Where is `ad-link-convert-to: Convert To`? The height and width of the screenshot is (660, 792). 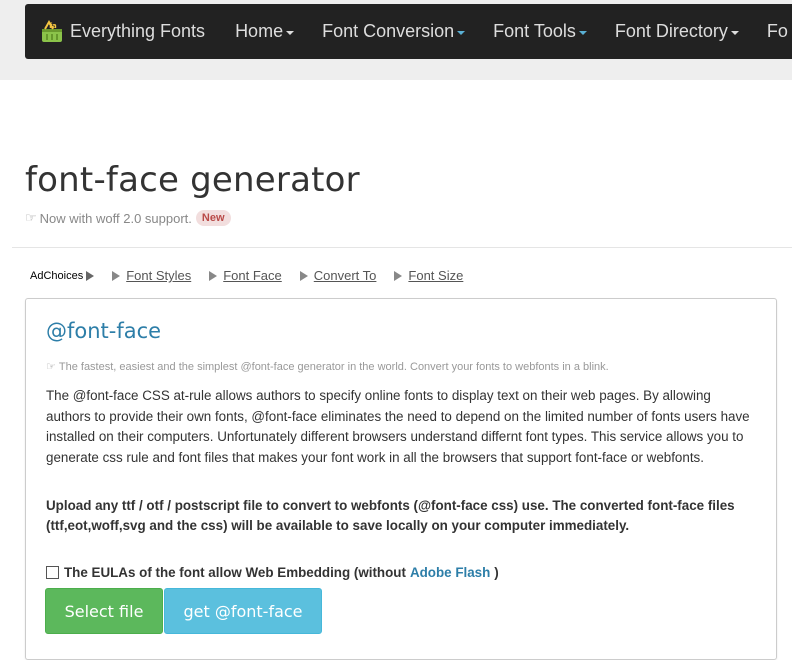
ad-link-convert-to: Convert To is located at coordinates (338, 275).